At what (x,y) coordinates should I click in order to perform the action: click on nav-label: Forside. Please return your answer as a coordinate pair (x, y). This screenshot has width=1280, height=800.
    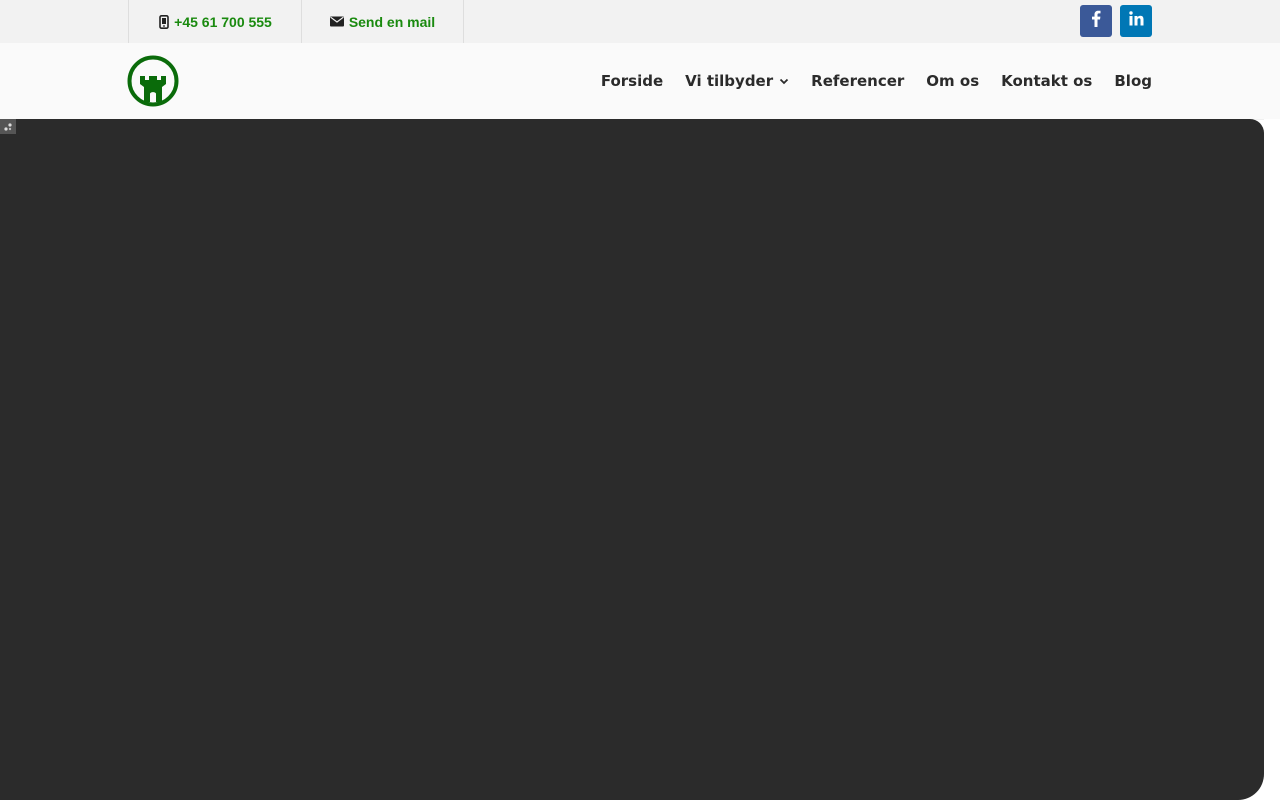
    Looking at the image, I should click on (632, 81).